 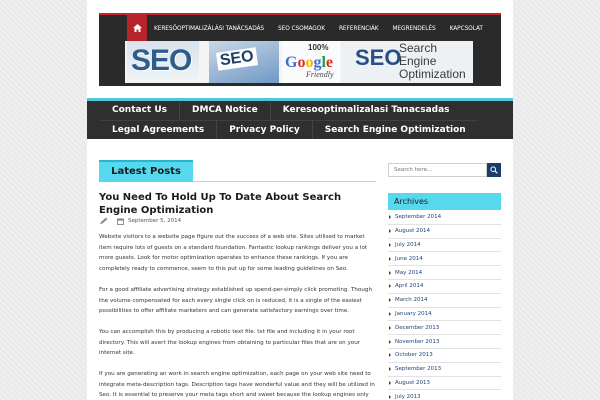 What do you see at coordinates (236, 59) in the screenshot?
I see `banner-seo-rocket-text: SEO` at bounding box center [236, 59].